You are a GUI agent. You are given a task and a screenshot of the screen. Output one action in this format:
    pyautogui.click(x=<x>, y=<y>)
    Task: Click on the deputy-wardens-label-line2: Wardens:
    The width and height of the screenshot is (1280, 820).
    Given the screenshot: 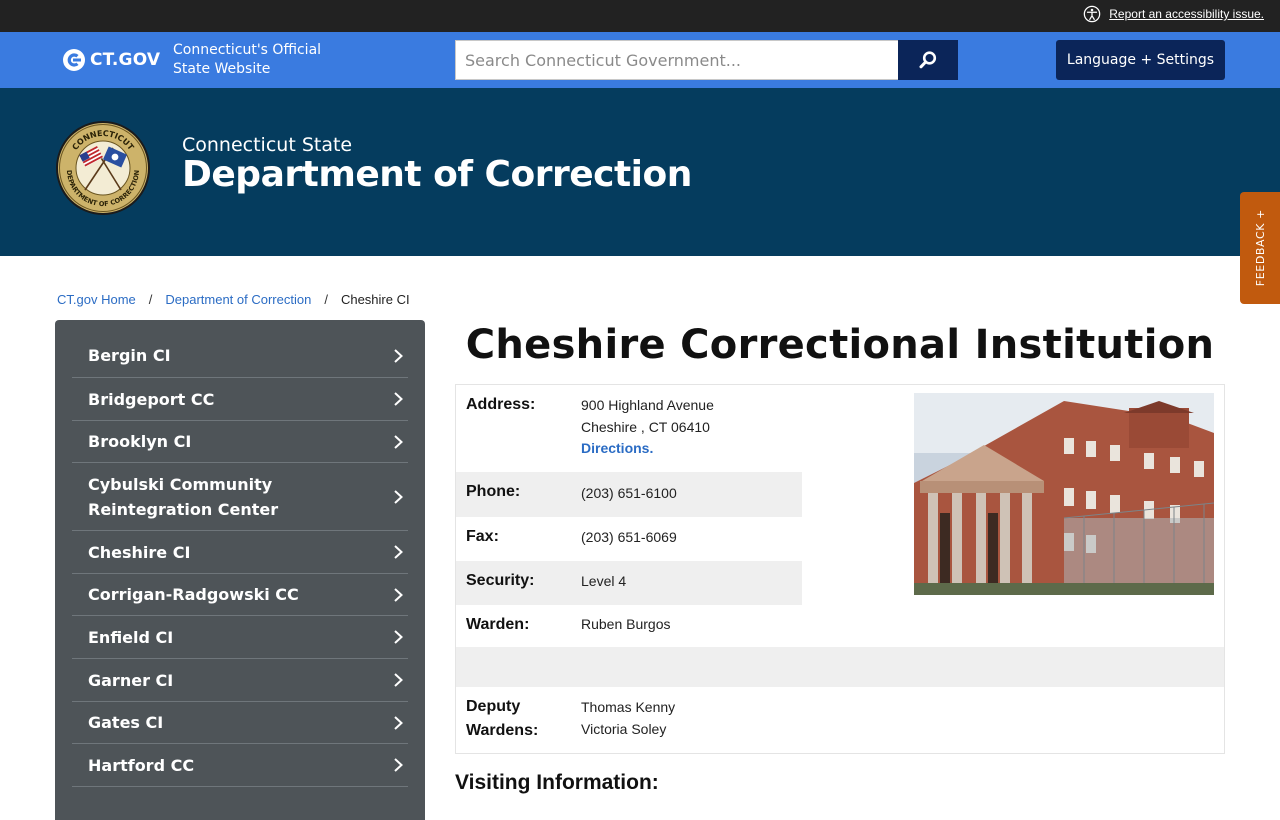 What is the action you would take?
    pyautogui.click(x=502, y=730)
    